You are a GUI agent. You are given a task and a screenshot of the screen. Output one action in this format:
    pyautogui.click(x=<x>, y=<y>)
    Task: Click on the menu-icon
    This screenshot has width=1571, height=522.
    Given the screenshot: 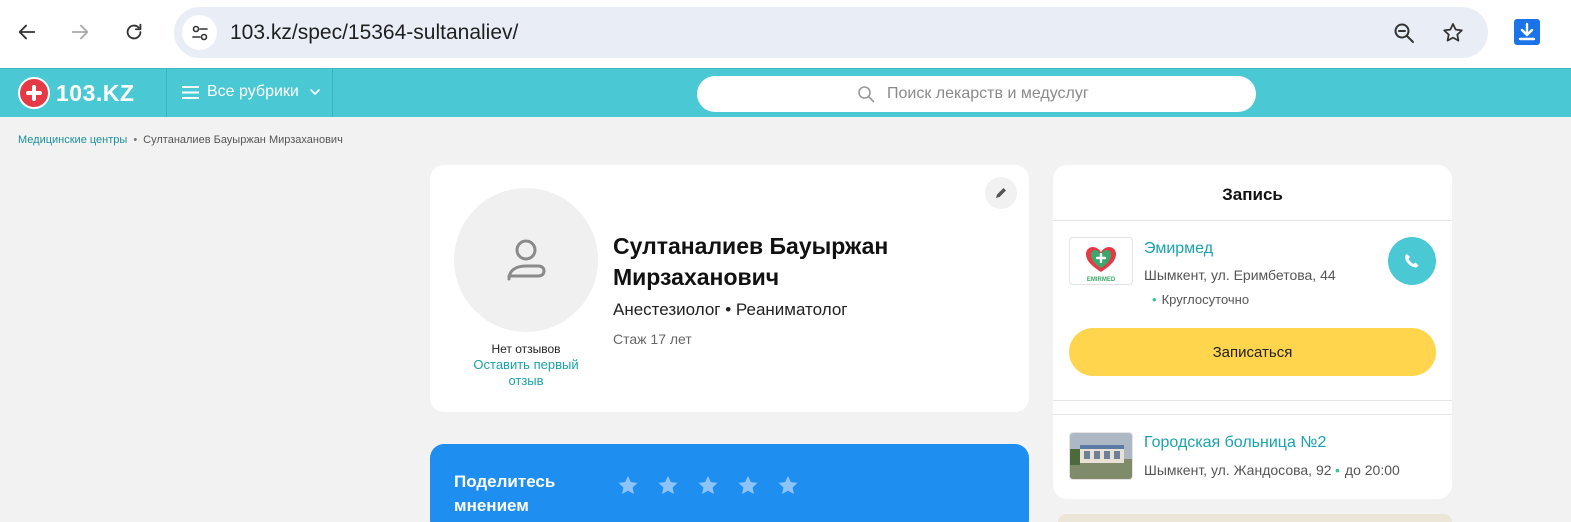 What is the action you would take?
    pyautogui.click(x=190, y=92)
    